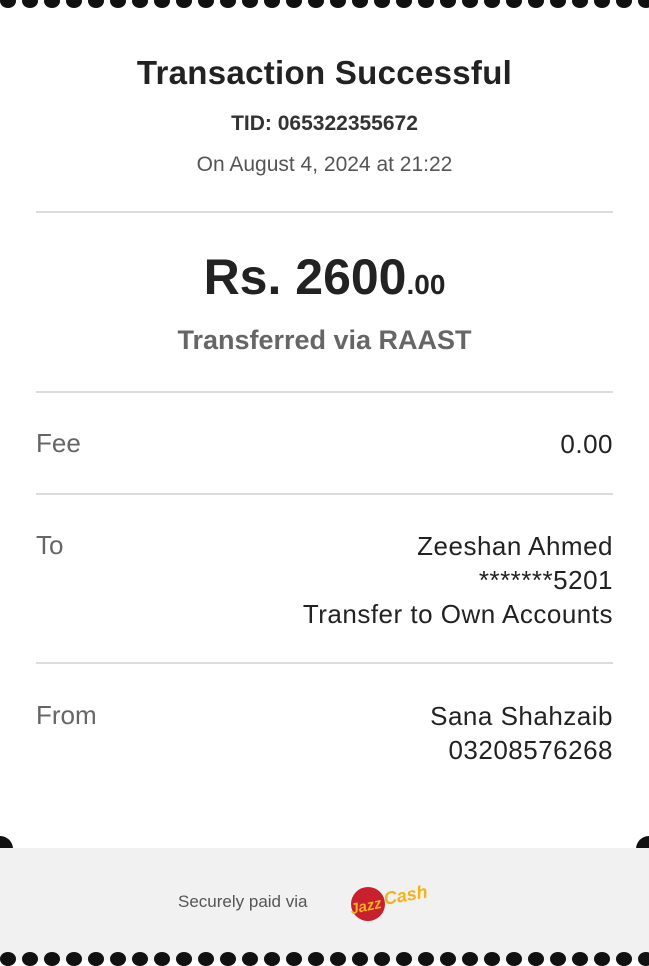 The width and height of the screenshot is (649, 966). What do you see at coordinates (521, 733) in the screenshot?
I see `from-details: Sana Shahzaib 03208576268` at bounding box center [521, 733].